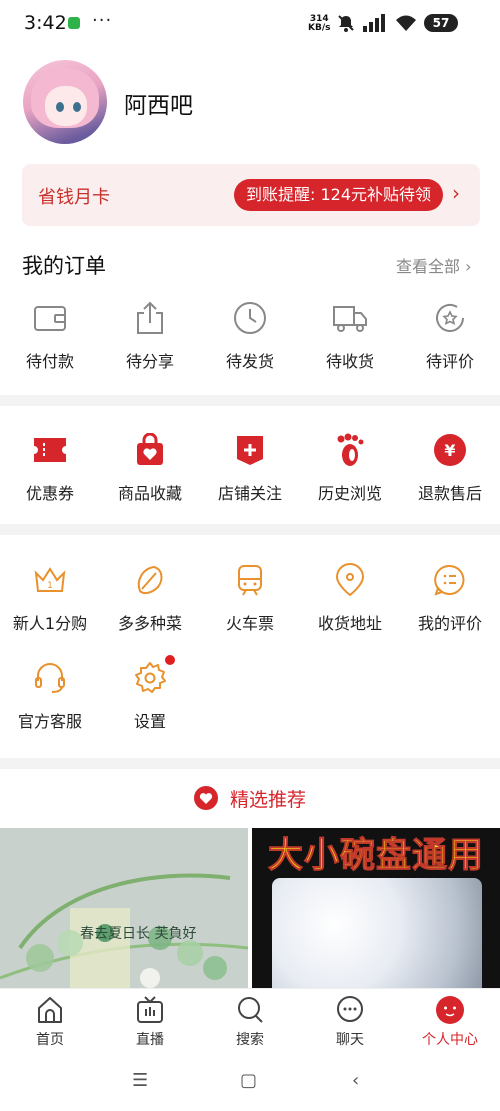  Describe the element at coordinates (267, 799) in the screenshot. I see `recommend-title: 精选推荐` at that location.